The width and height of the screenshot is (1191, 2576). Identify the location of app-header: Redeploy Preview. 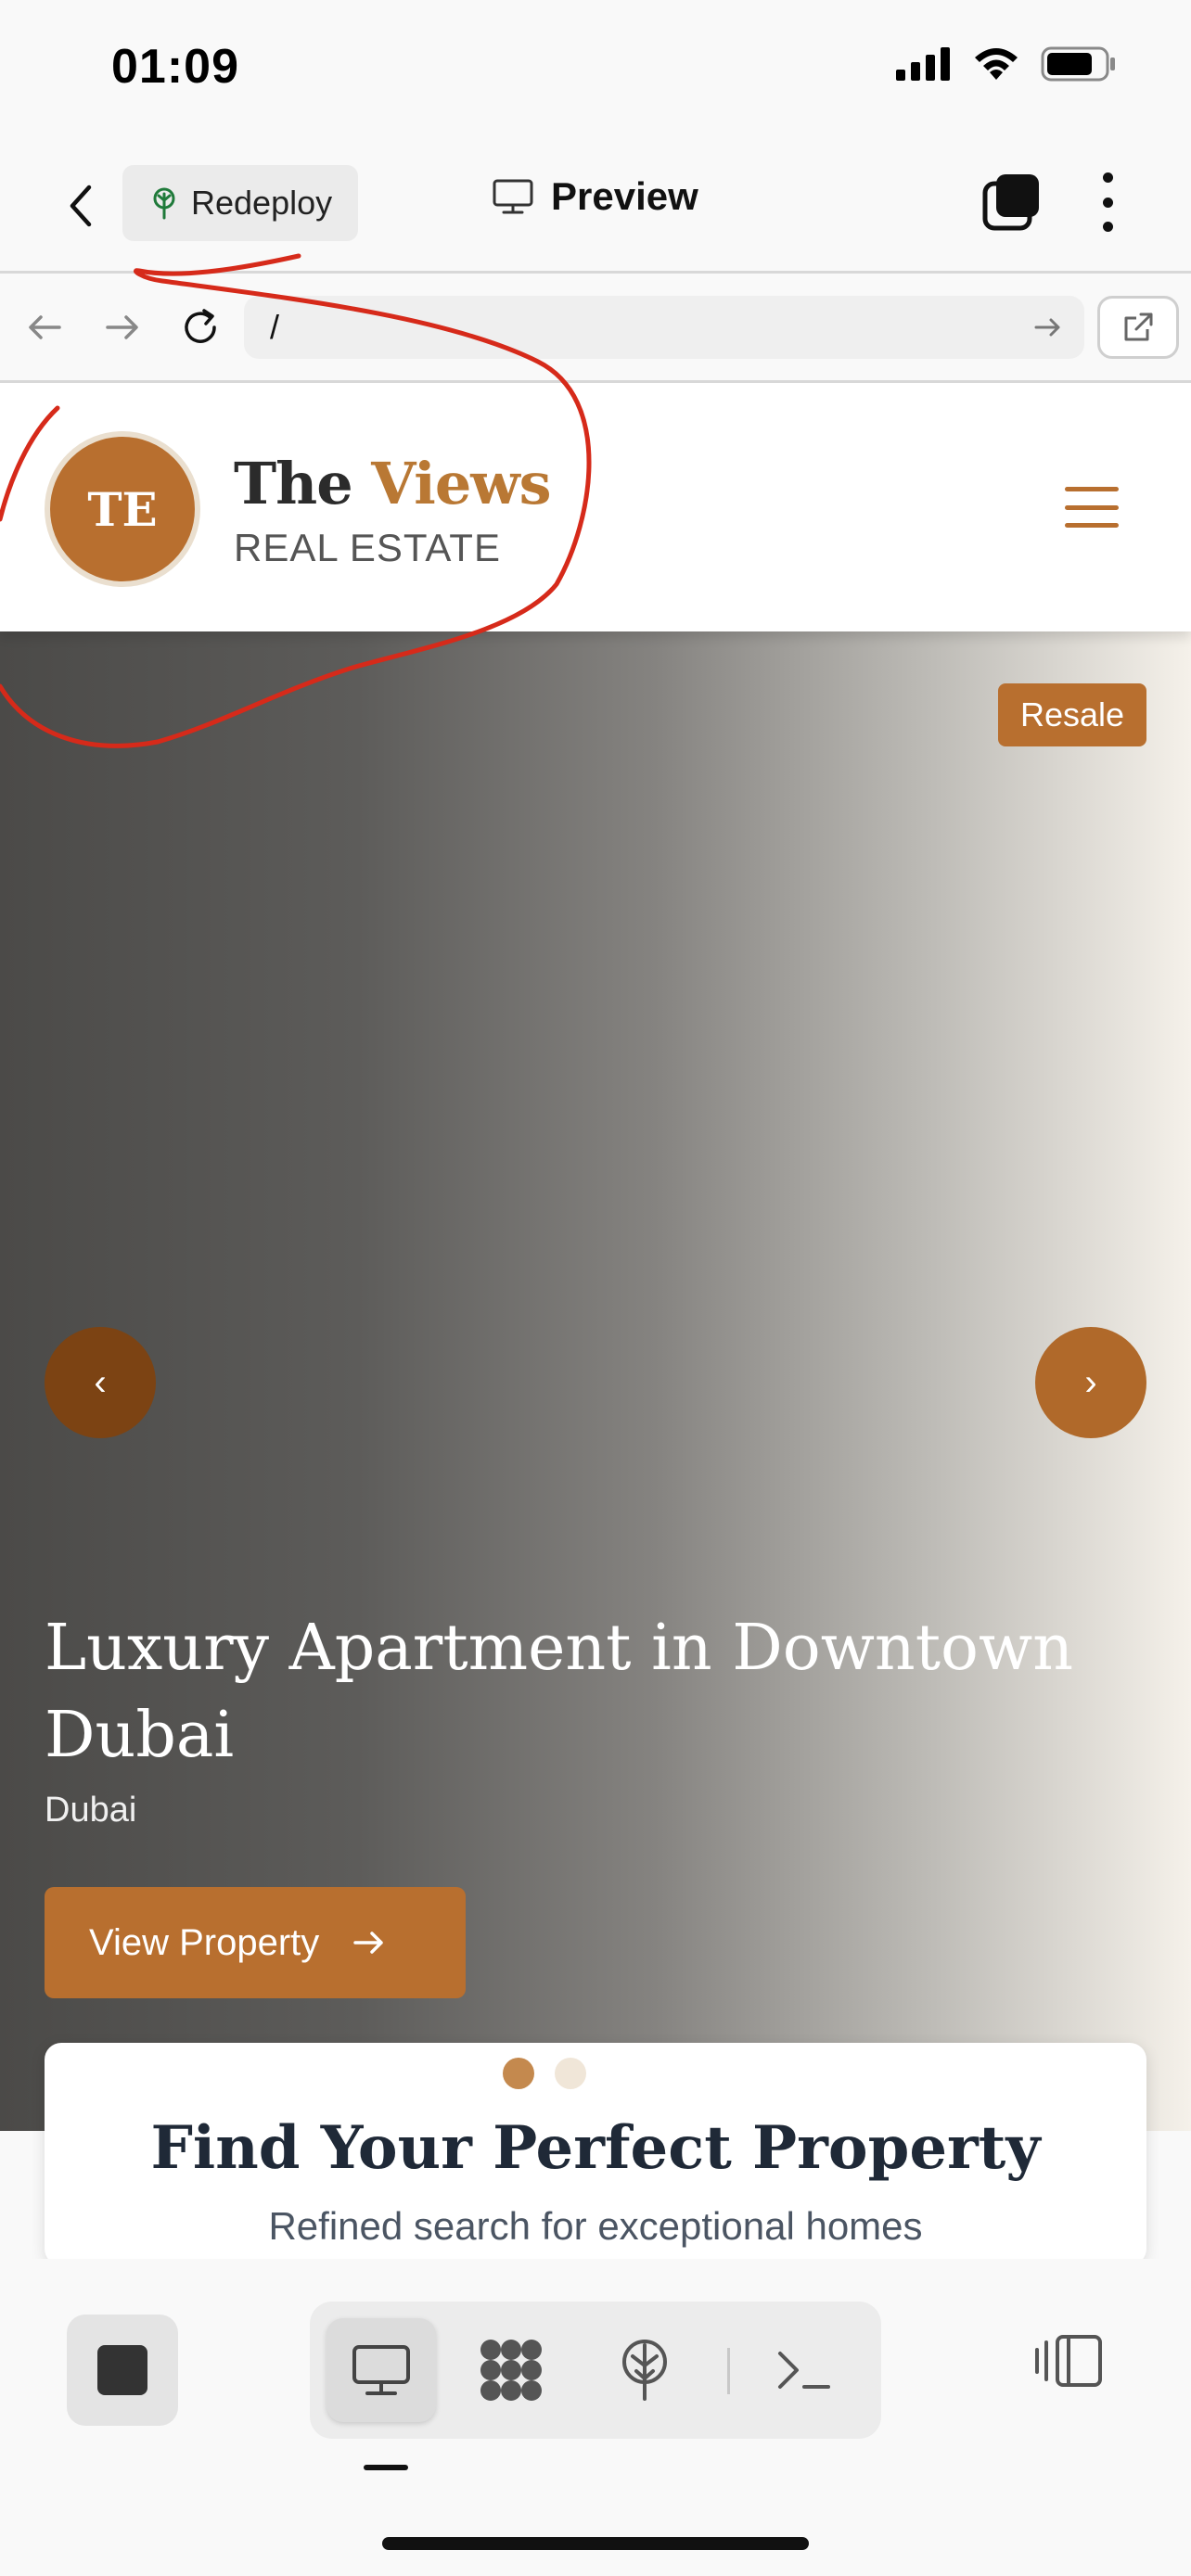
(595, 207).